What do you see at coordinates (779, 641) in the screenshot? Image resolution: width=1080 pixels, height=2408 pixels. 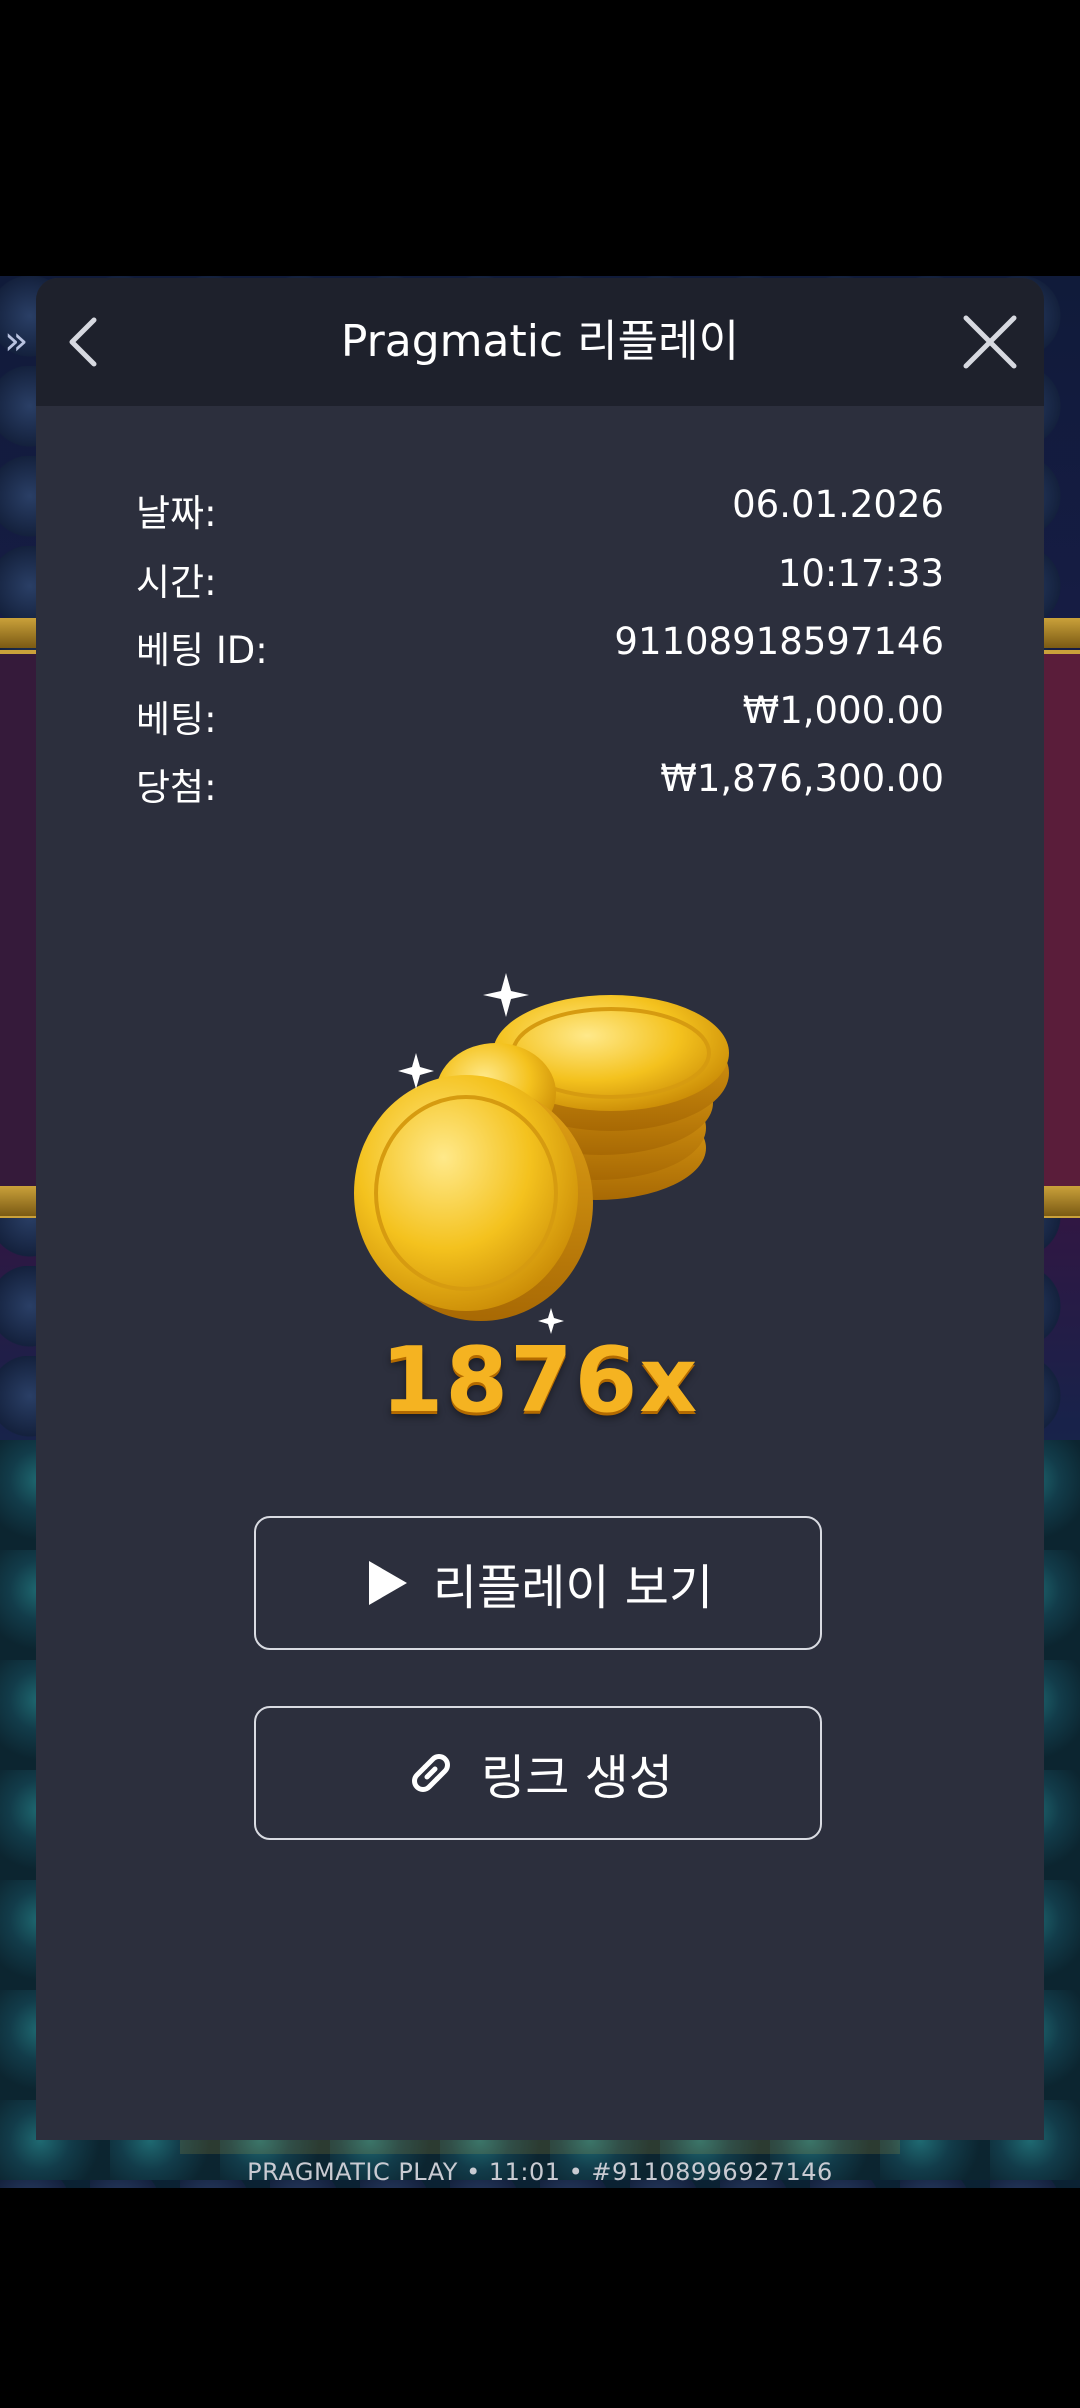 I see `info-value: 91108918597146` at bounding box center [779, 641].